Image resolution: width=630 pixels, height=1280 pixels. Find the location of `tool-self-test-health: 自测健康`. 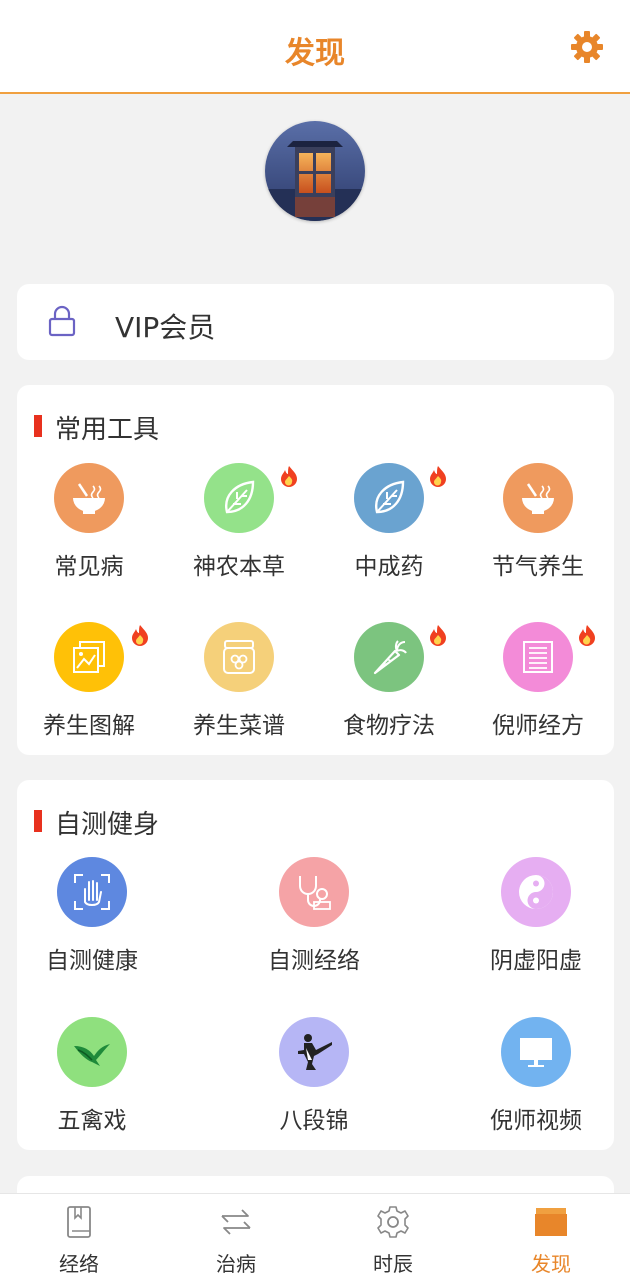

tool-self-test-health: 自测健康 is located at coordinates (92, 916).